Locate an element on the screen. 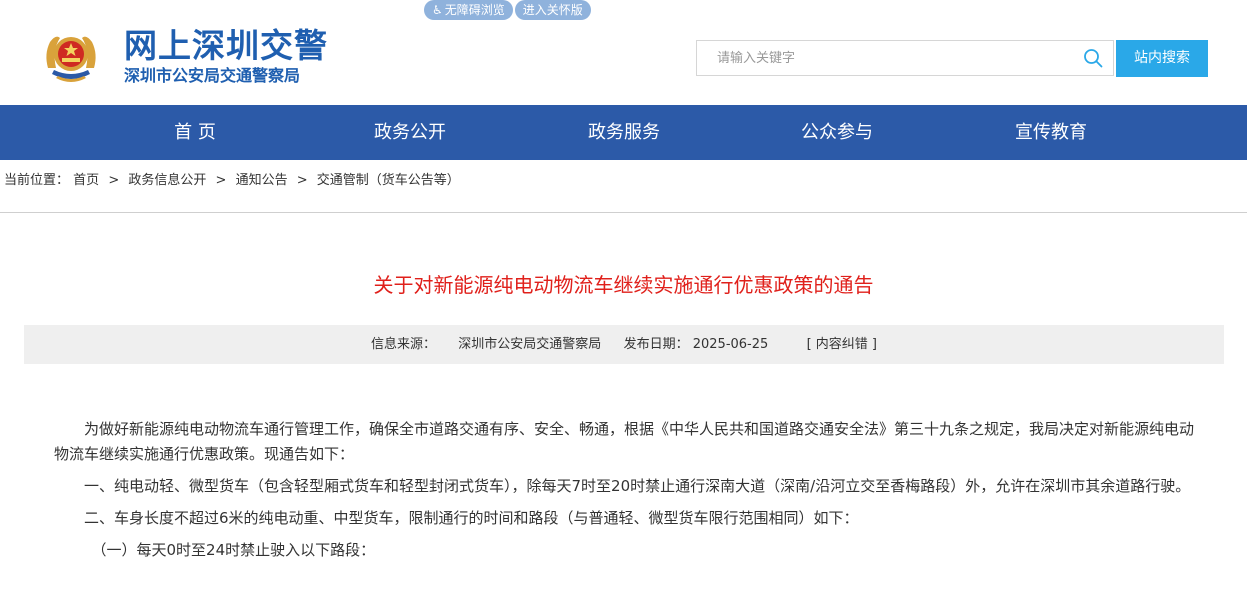 This screenshot has height=616, width=1247. article-paragraph: （一）每天0时至24时禁止驶入以下路段： is located at coordinates (233, 550).